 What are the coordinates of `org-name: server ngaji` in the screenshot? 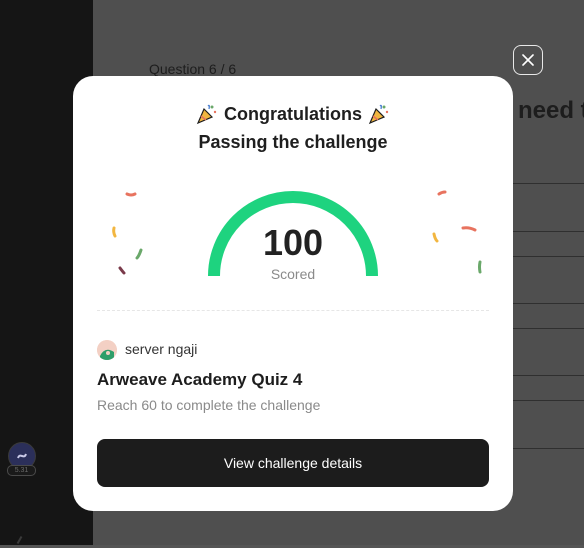 It's located at (161, 349).